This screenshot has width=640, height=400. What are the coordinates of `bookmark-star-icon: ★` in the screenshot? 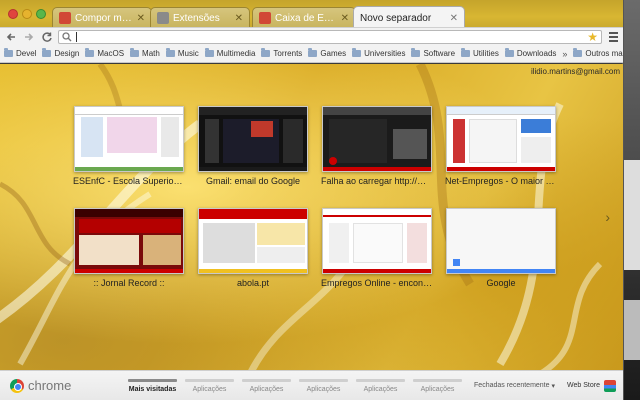 It's located at (592, 37).